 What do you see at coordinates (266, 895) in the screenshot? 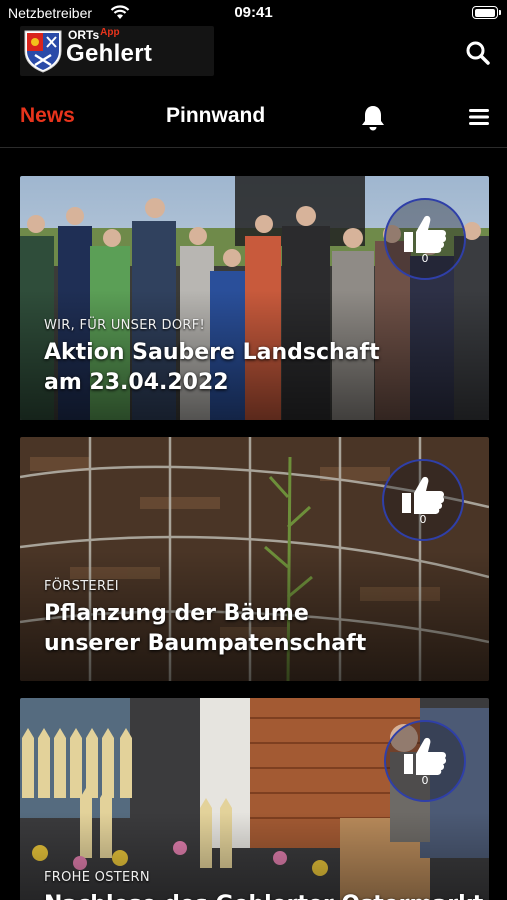
I see `news-title: Nachlese des Gehlerter Ostermarkt` at bounding box center [266, 895].